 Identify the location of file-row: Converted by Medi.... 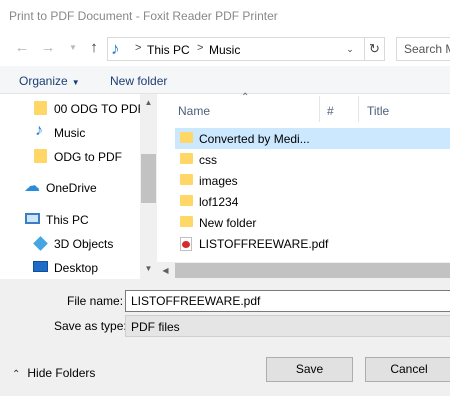
(312, 138).